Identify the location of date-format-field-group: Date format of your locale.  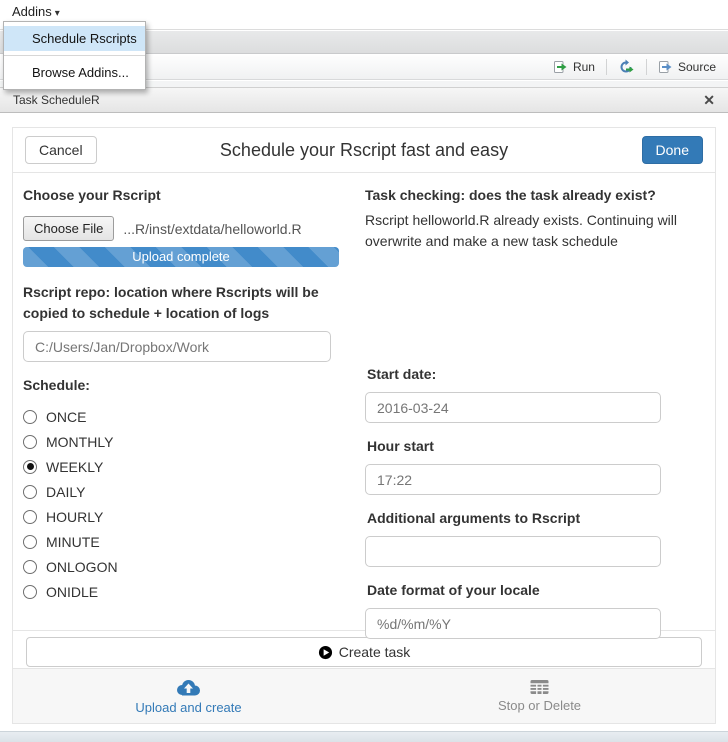
(535, 609).